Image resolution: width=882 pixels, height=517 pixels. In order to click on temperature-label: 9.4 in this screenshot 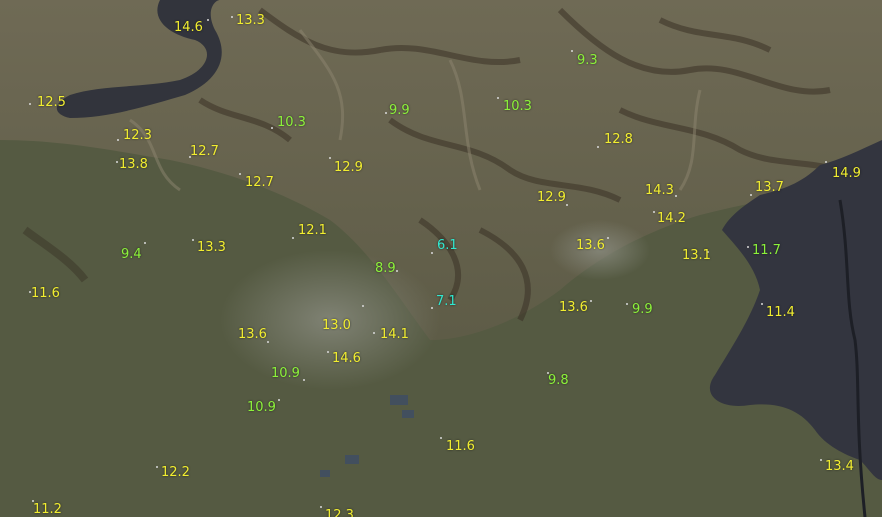, I will do `click(131, 254)`.